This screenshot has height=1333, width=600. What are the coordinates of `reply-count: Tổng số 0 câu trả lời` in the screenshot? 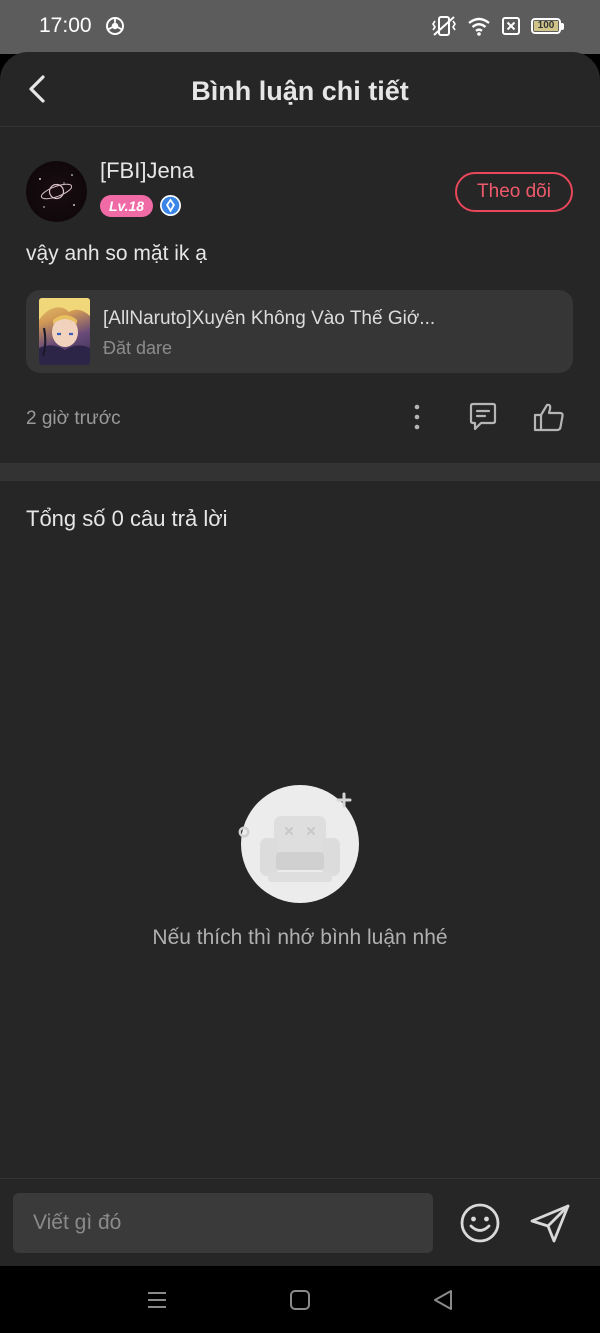 It's located at (127, 518).